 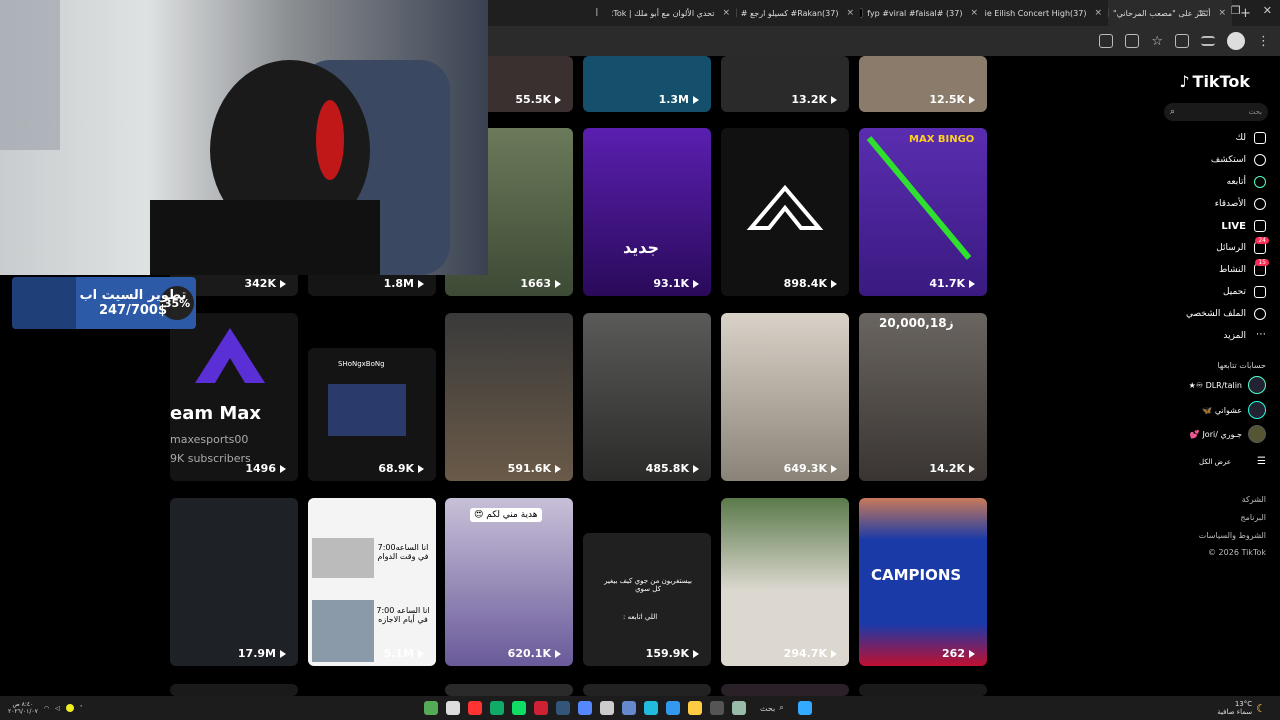 I want to click on video-card: 898.4K, so click(x=785, y=212).